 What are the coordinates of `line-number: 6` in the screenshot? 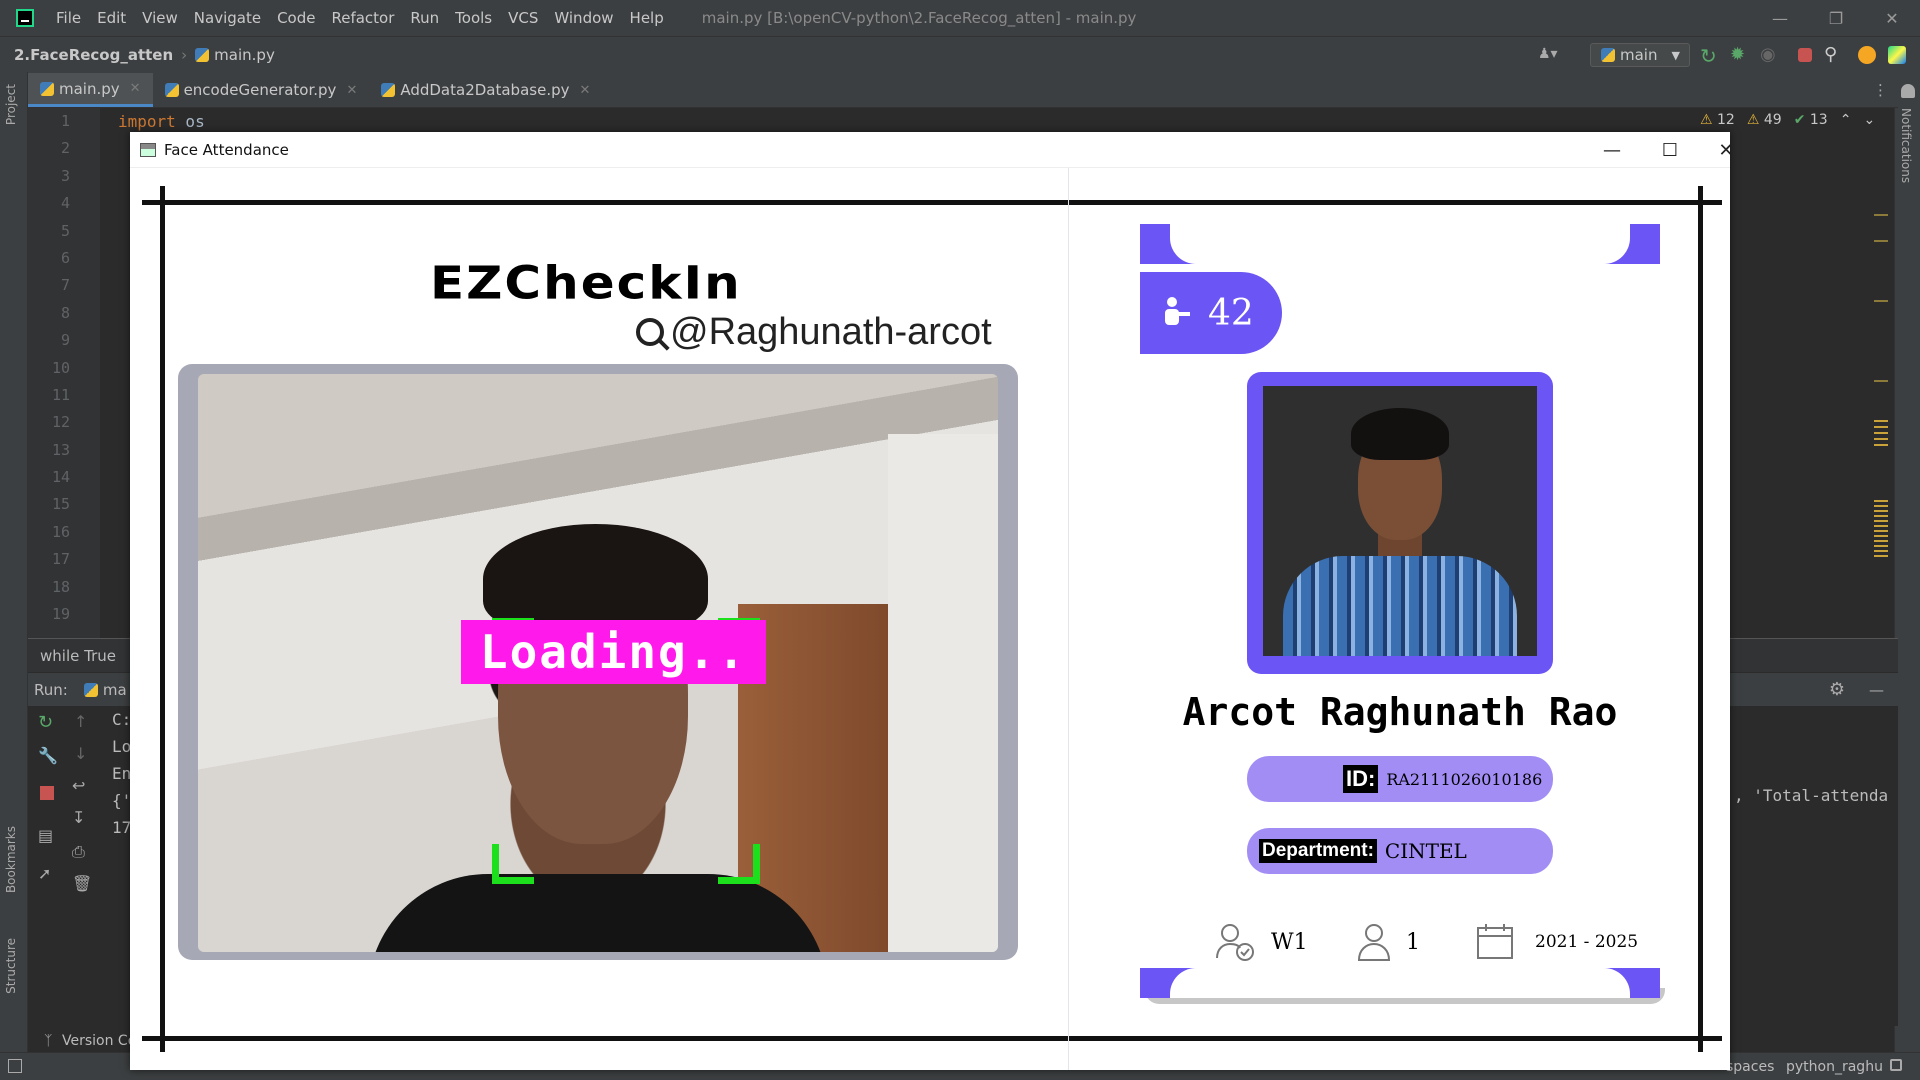 It's located at (65, 257).